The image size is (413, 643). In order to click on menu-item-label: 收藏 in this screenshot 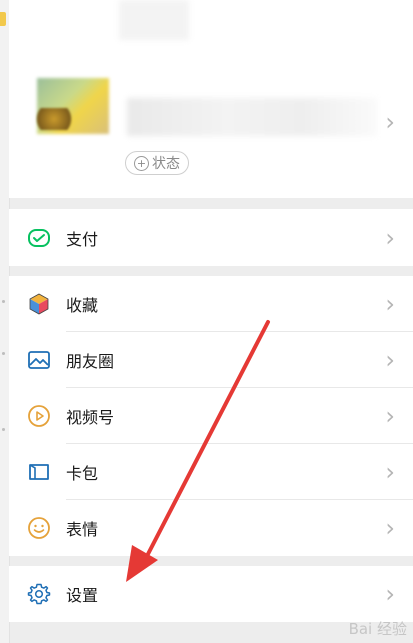, I will do `click(82, 305)`.